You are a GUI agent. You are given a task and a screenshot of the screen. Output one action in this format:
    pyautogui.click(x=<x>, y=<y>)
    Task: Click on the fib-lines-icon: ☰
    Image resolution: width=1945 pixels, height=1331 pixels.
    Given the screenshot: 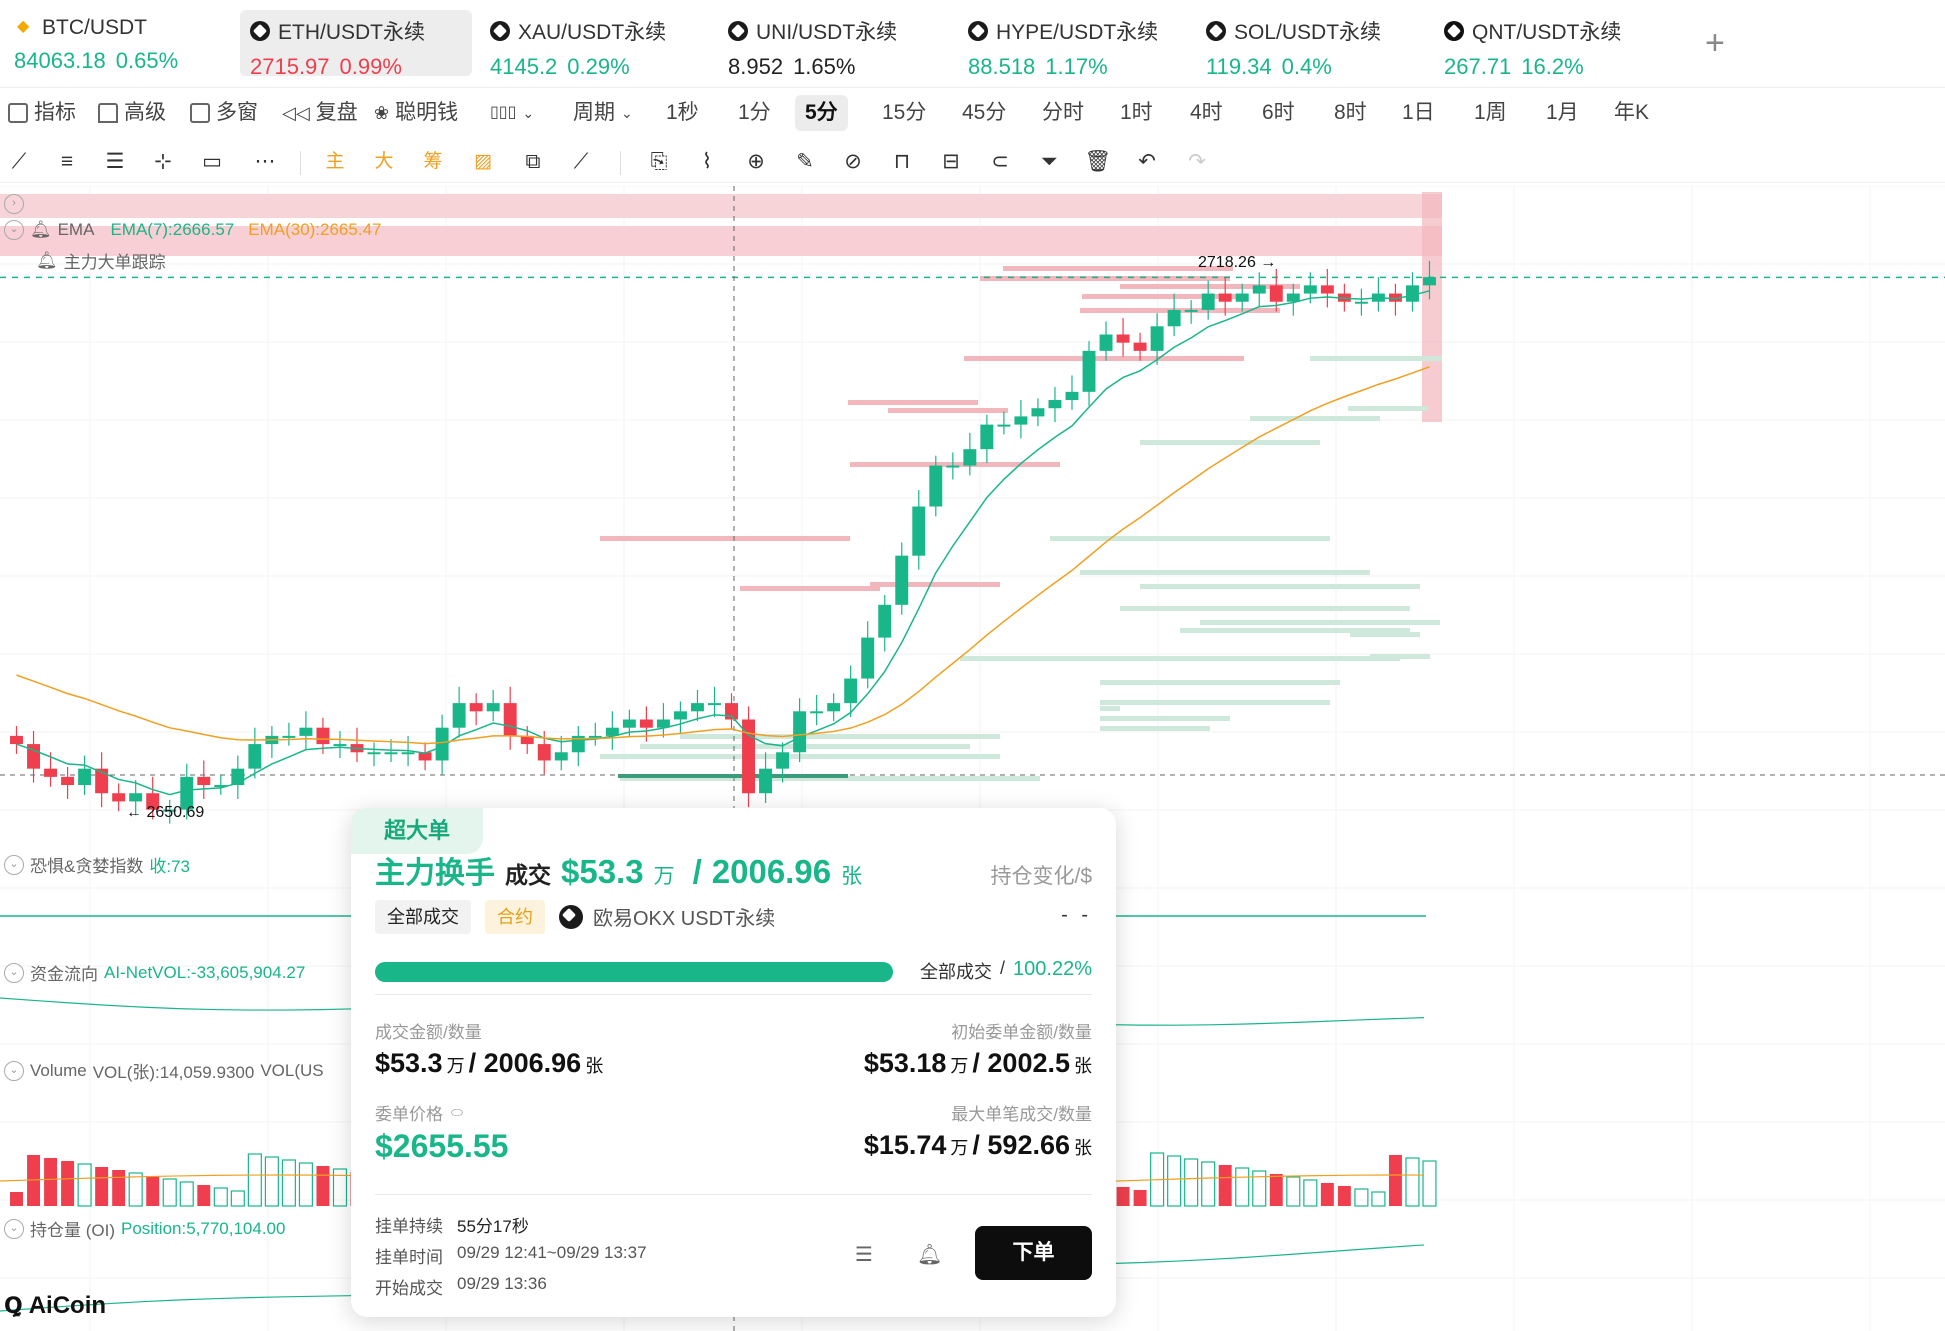 What is the action you would take?
    pyautogui.click(x=115, y=162)
    